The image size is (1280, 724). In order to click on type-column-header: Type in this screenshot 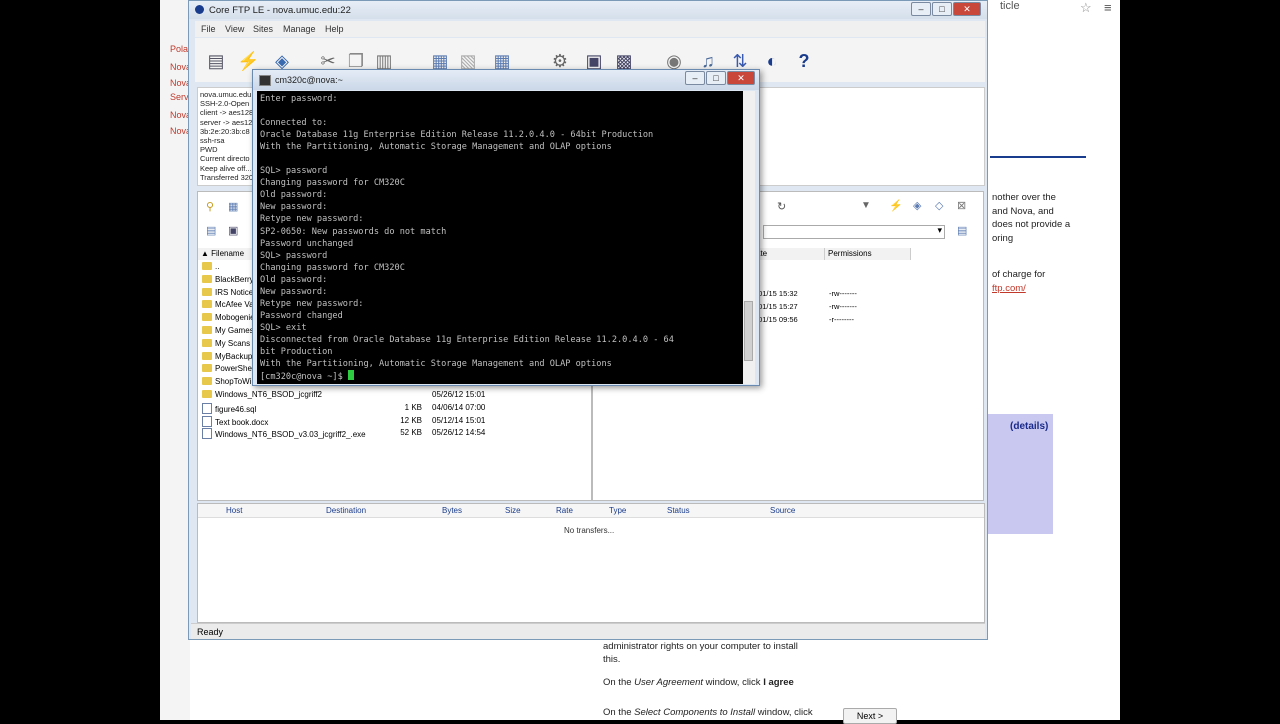, I will do `click(617, 510)`.